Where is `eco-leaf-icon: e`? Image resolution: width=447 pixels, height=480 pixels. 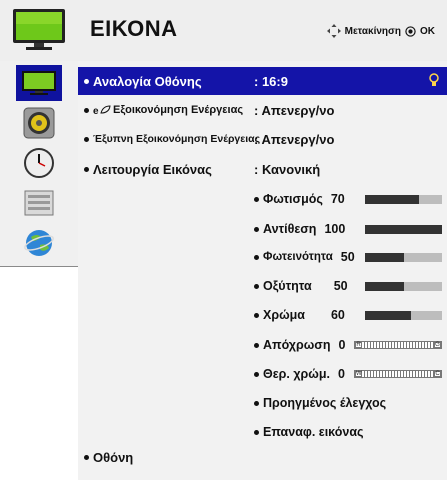
eco-leaf-icon: e is located at coordinates (102, 110).